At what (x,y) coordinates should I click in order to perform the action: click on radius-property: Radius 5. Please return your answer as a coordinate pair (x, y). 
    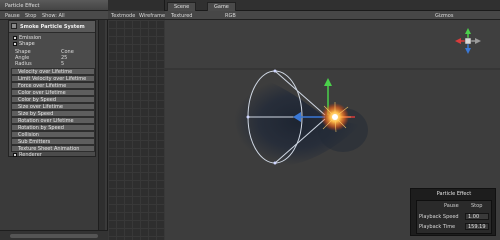
    Looking at the image, I should click on (54, 64).